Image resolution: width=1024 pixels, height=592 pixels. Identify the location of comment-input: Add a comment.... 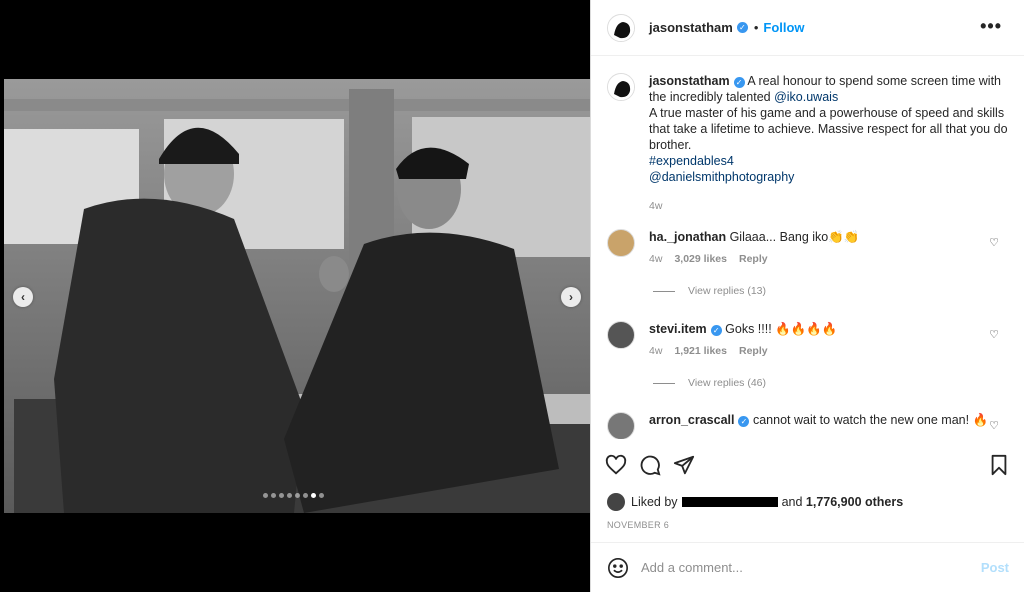
(692, 567).